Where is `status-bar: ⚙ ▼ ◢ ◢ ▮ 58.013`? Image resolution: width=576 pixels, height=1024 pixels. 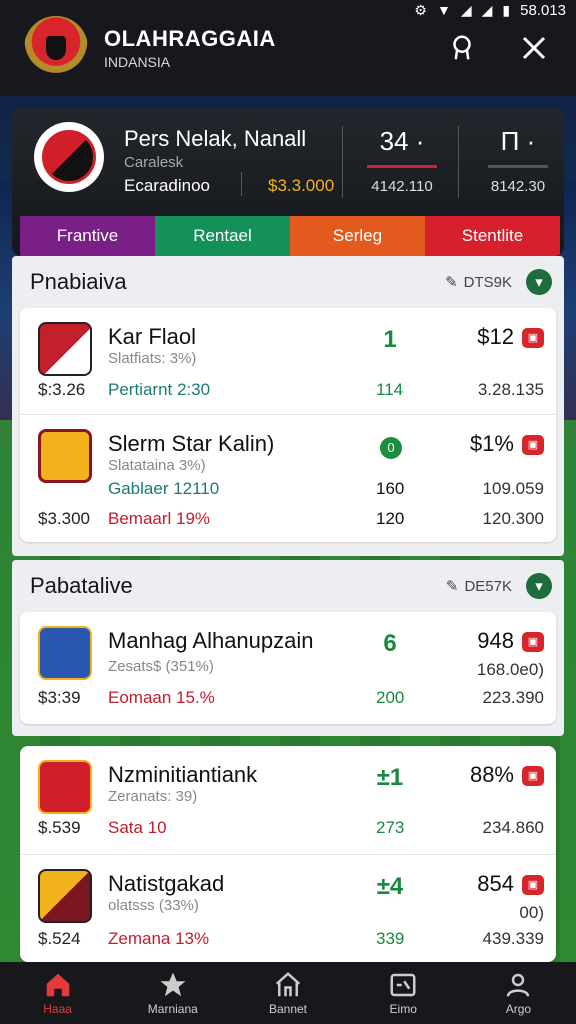 status-bar: ⚙ ▼ ◢ ◢ ▮ 58.013 is located at coordinates (288, 10).